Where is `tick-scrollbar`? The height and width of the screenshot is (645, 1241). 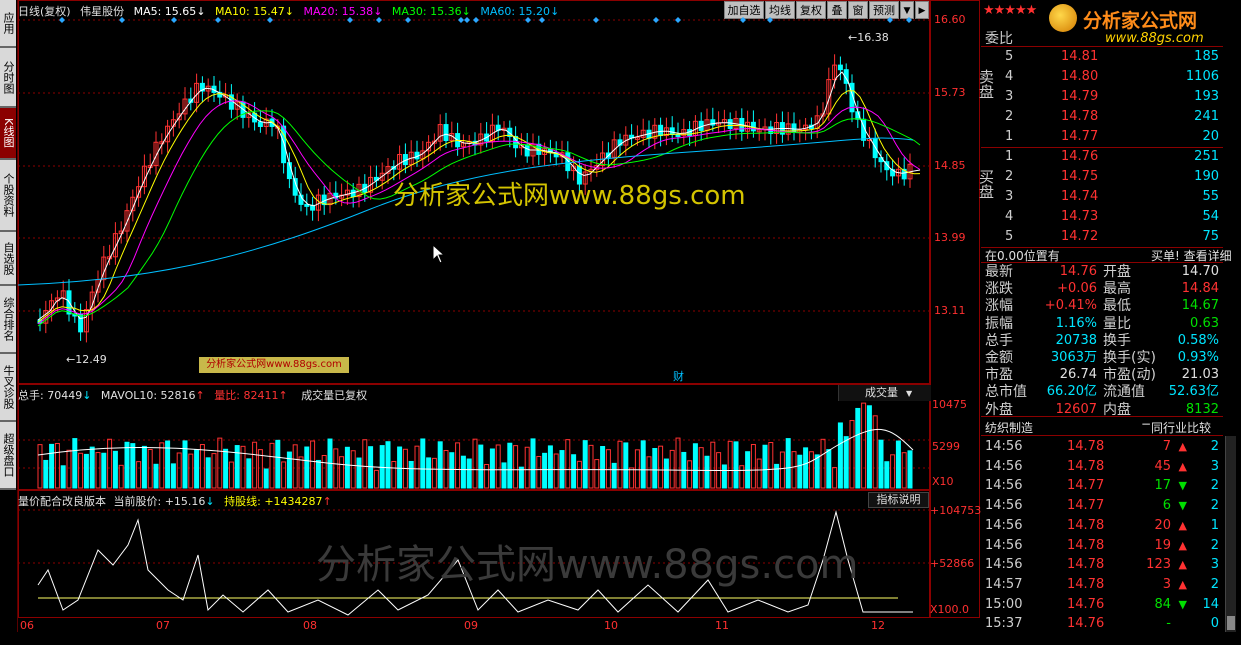 tick-scrollbar is located at coordinates (1230, 534).